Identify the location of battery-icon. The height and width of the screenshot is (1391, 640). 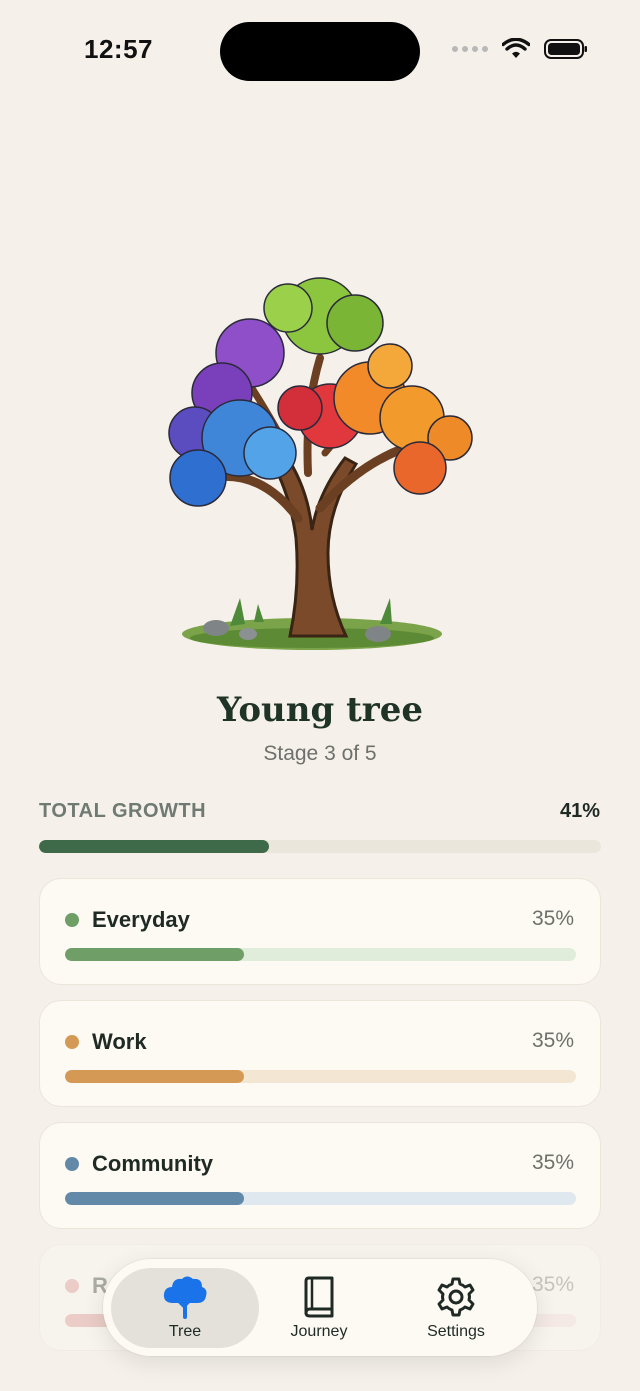
(565, 49).